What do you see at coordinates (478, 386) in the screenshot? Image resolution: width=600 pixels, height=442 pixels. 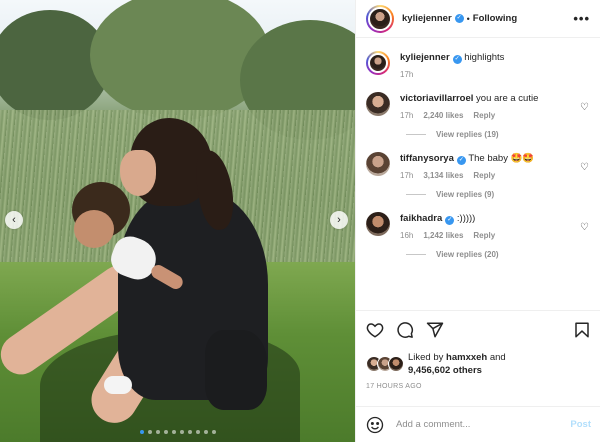 I see `post-timestamp: 17 HOURS AGO` at bounding box center [478, 386].